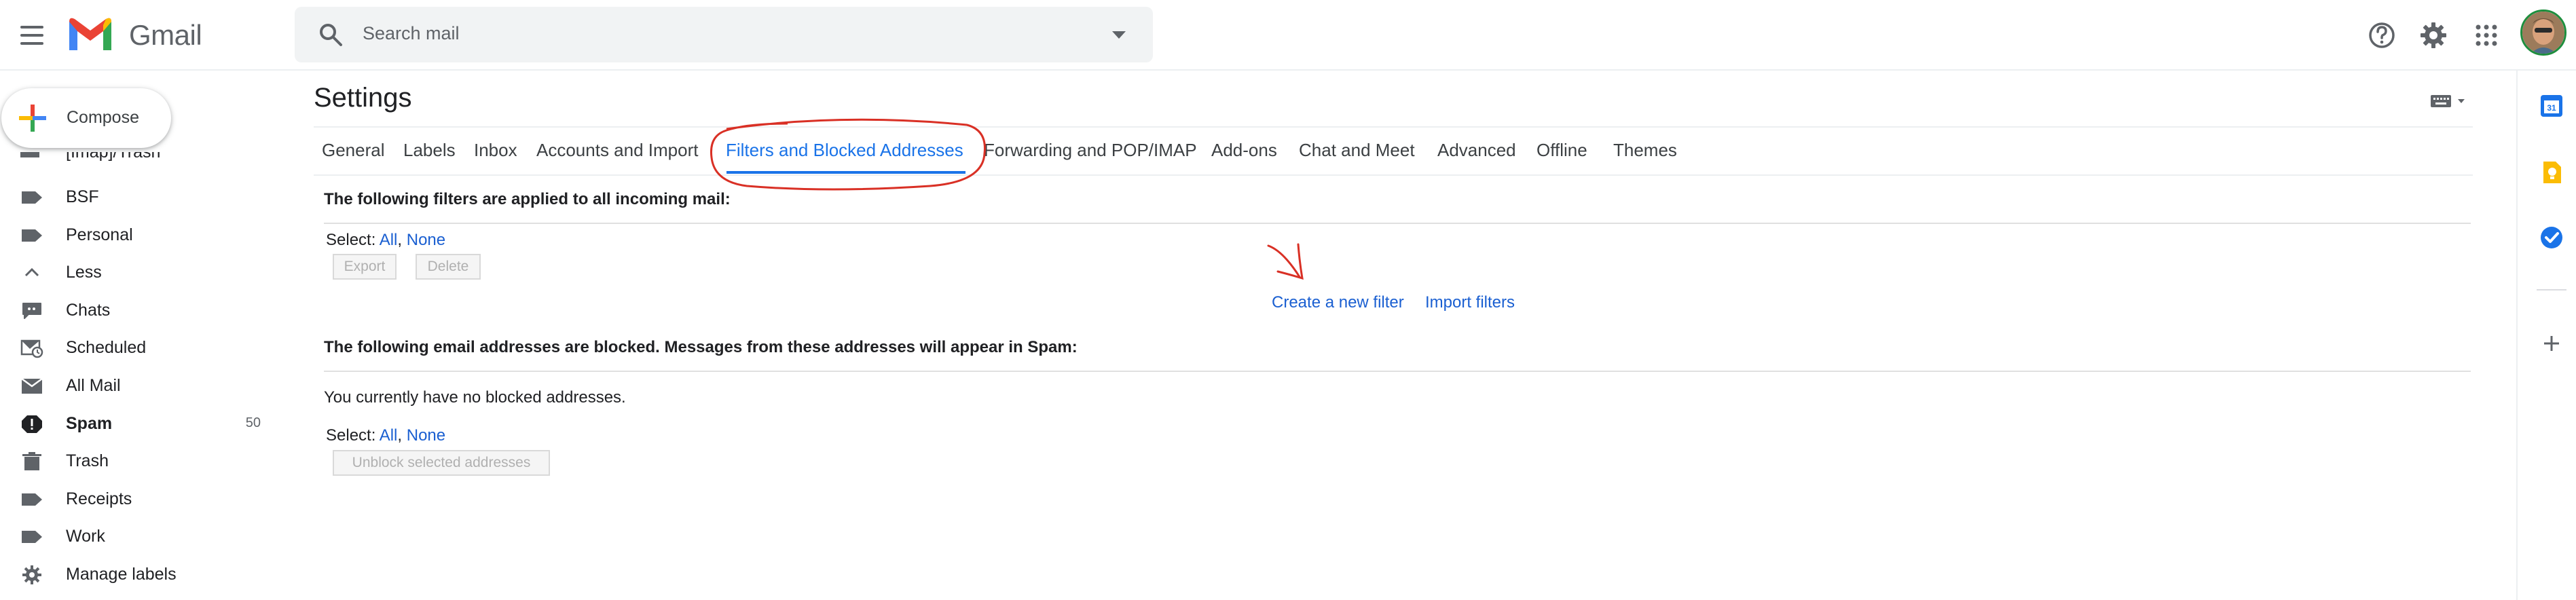  I want to click on tab-advanced: Advanced, so click(1477, 151).